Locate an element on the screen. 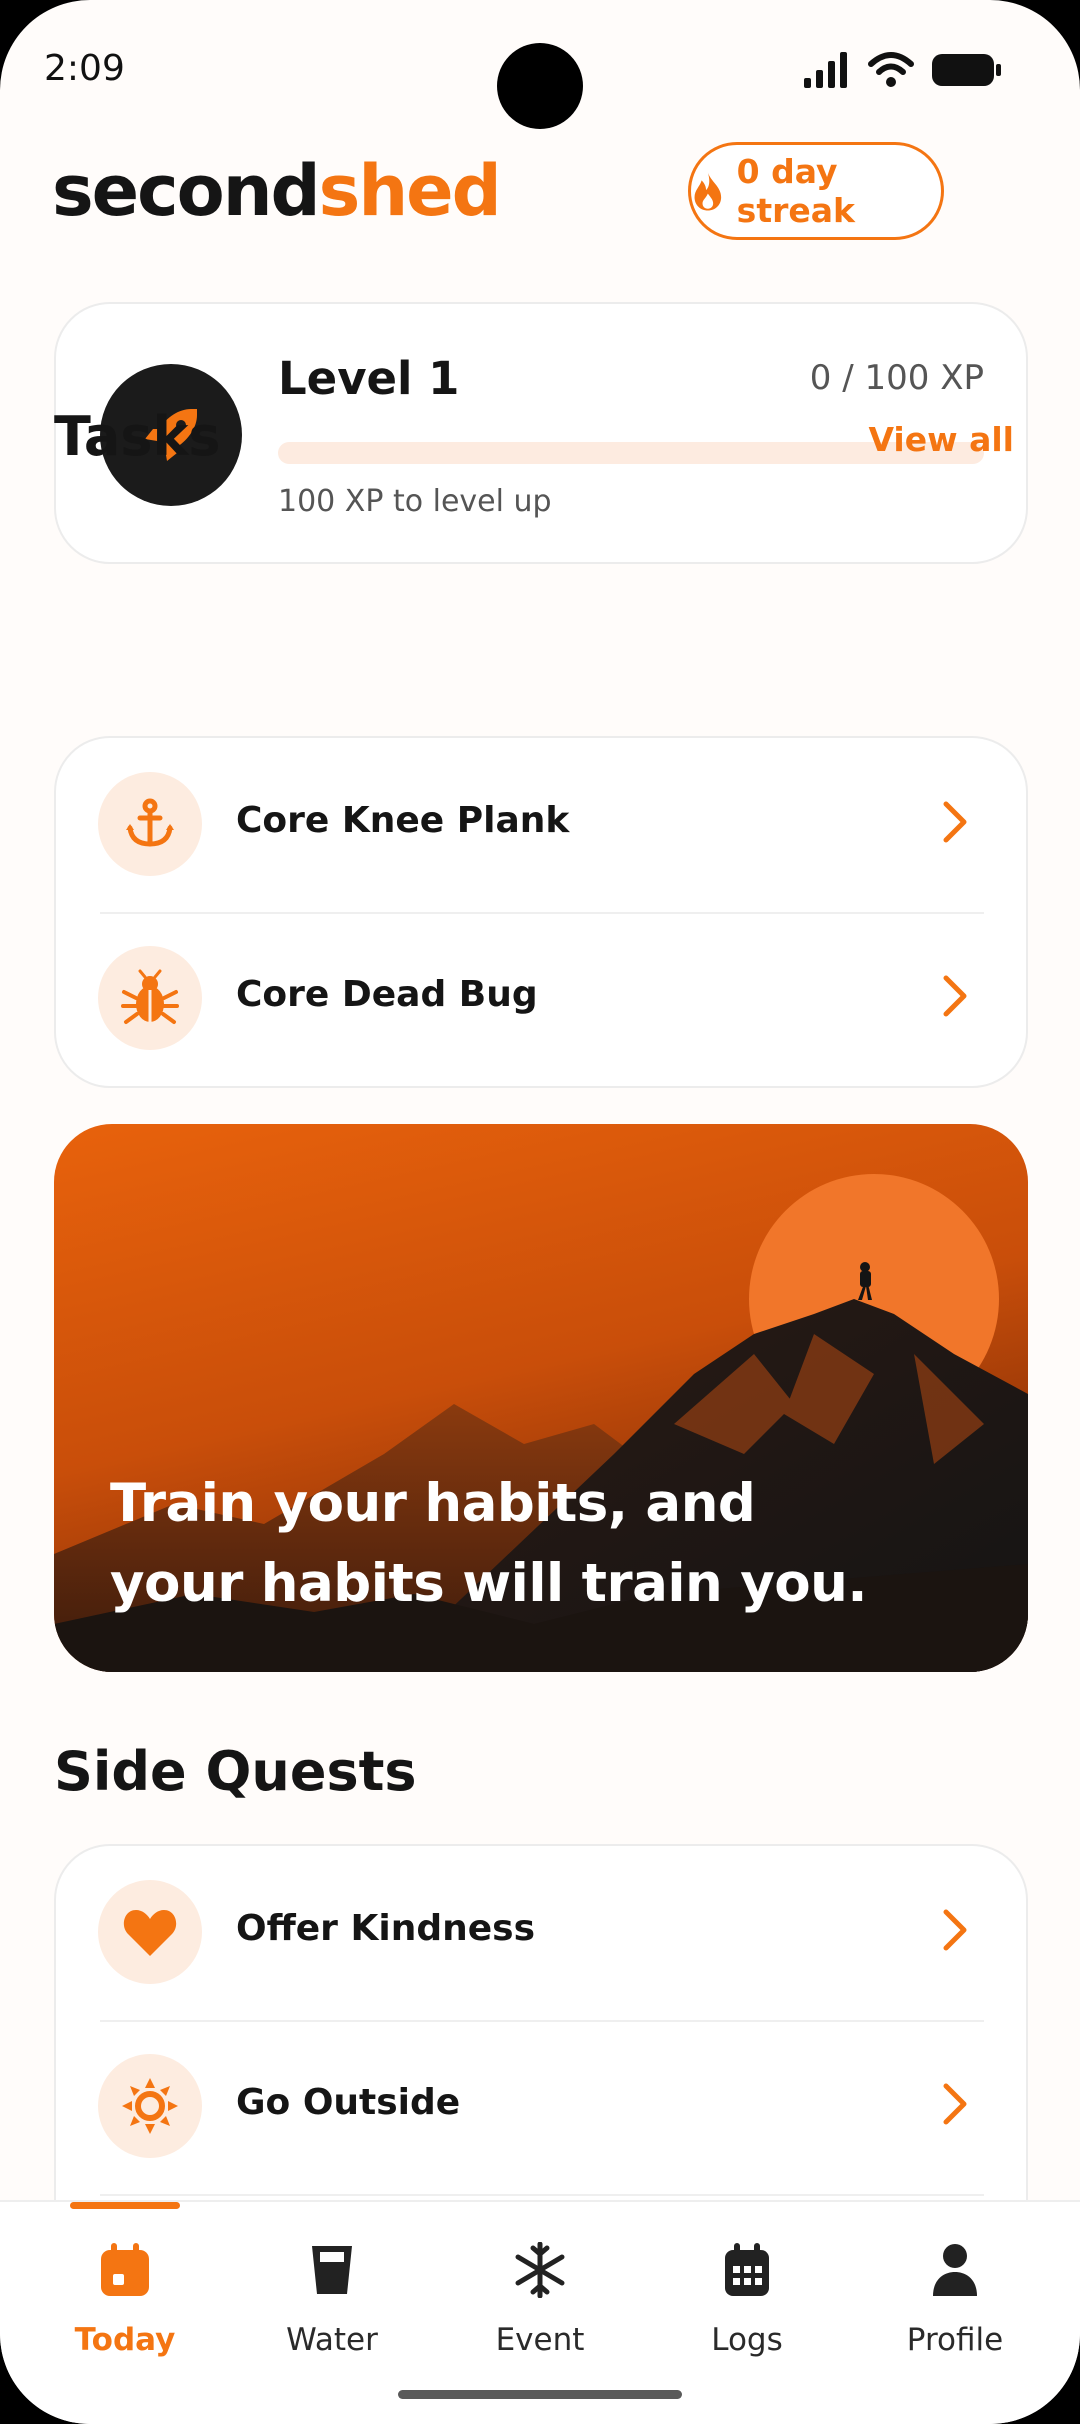 The height and width of the screenshot is (2424, 1080). streak-badge: 0 day streak is located at coordinates (816, 191).